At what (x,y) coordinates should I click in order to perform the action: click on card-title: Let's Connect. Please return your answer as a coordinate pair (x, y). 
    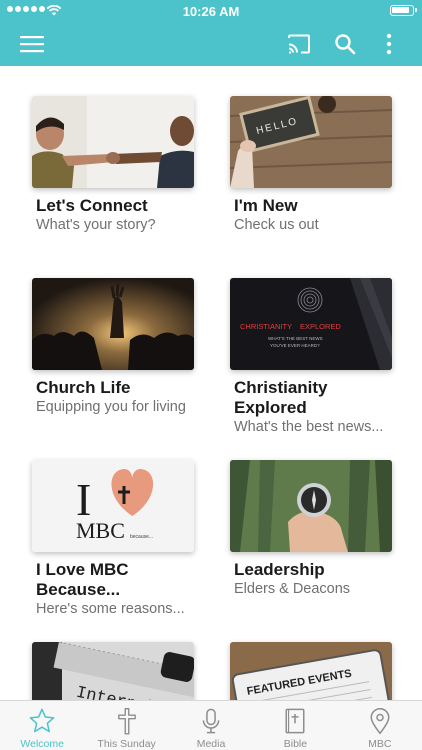
    Looking at the image, I should click on (92, 205).